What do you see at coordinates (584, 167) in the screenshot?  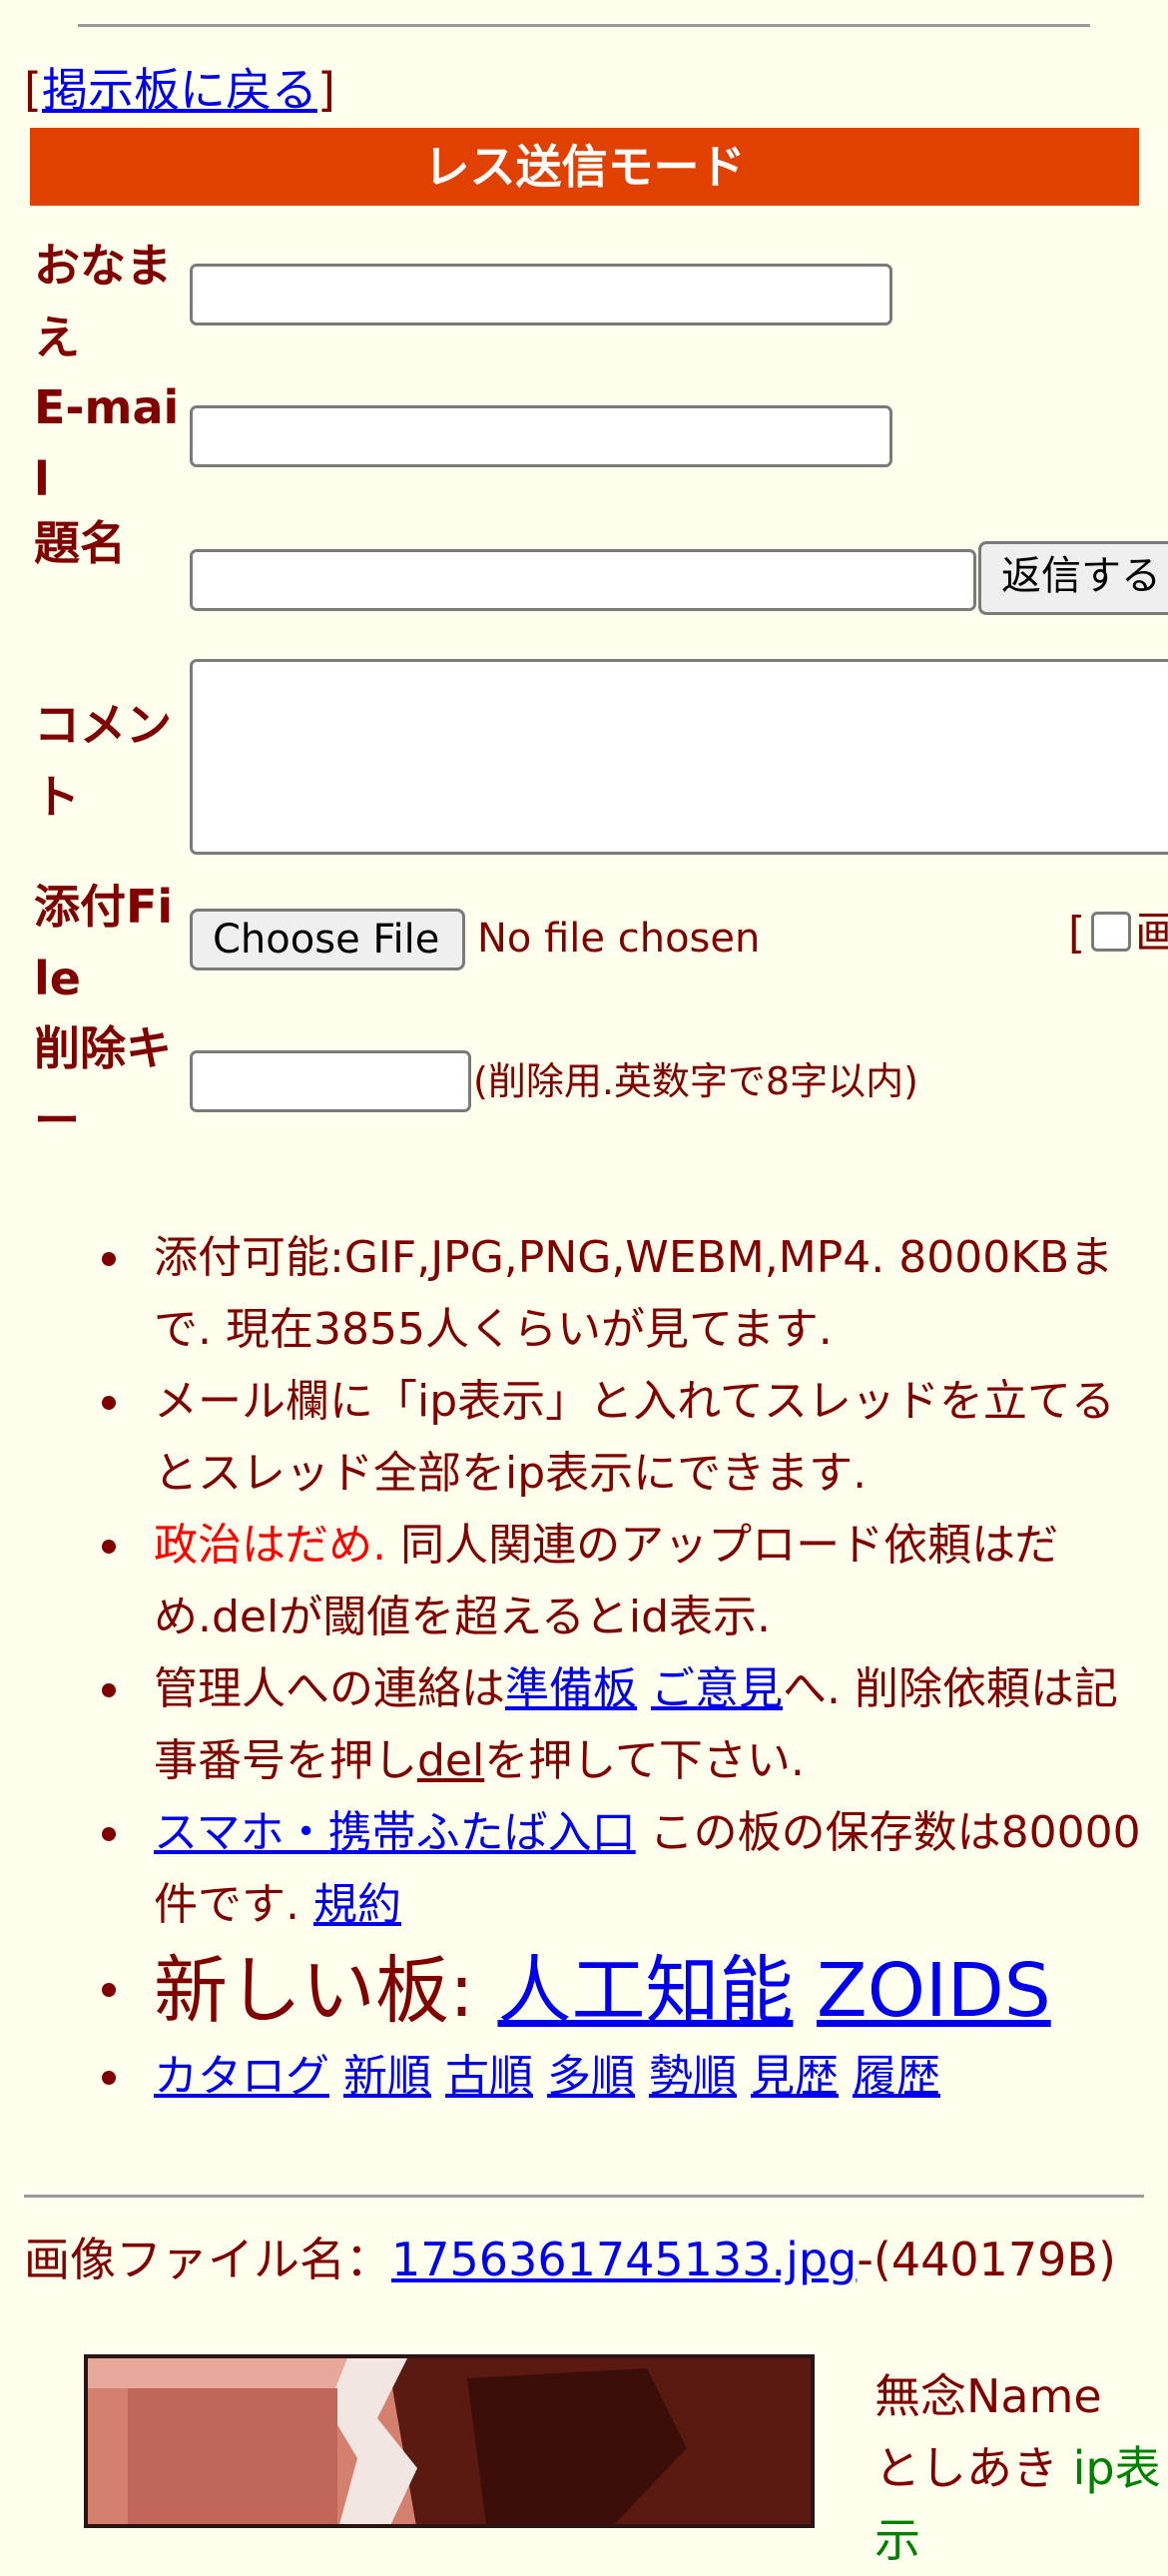 I see `reply-mode-banner: レス送信モード` at bounding box center [584, 167].